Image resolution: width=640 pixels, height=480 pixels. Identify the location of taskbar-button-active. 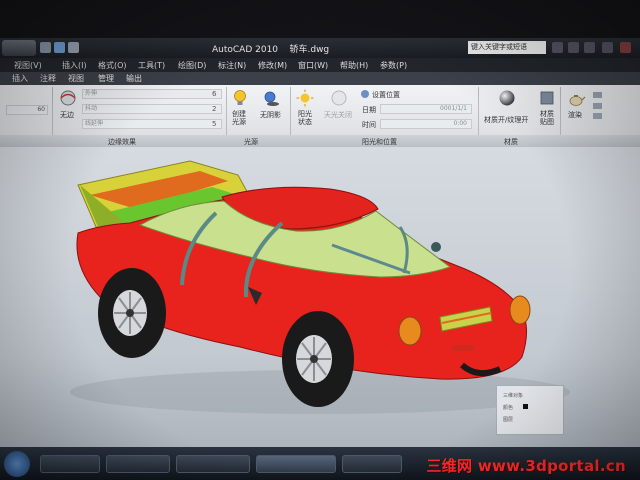
(296, 464).